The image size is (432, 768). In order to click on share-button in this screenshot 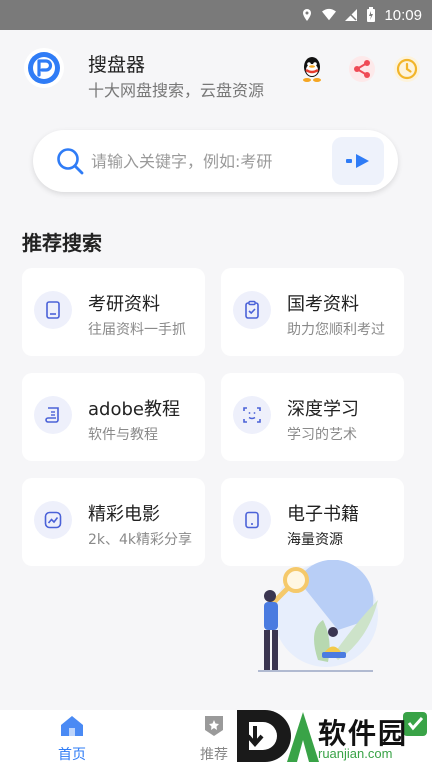, I will do `click(362, 69)`.